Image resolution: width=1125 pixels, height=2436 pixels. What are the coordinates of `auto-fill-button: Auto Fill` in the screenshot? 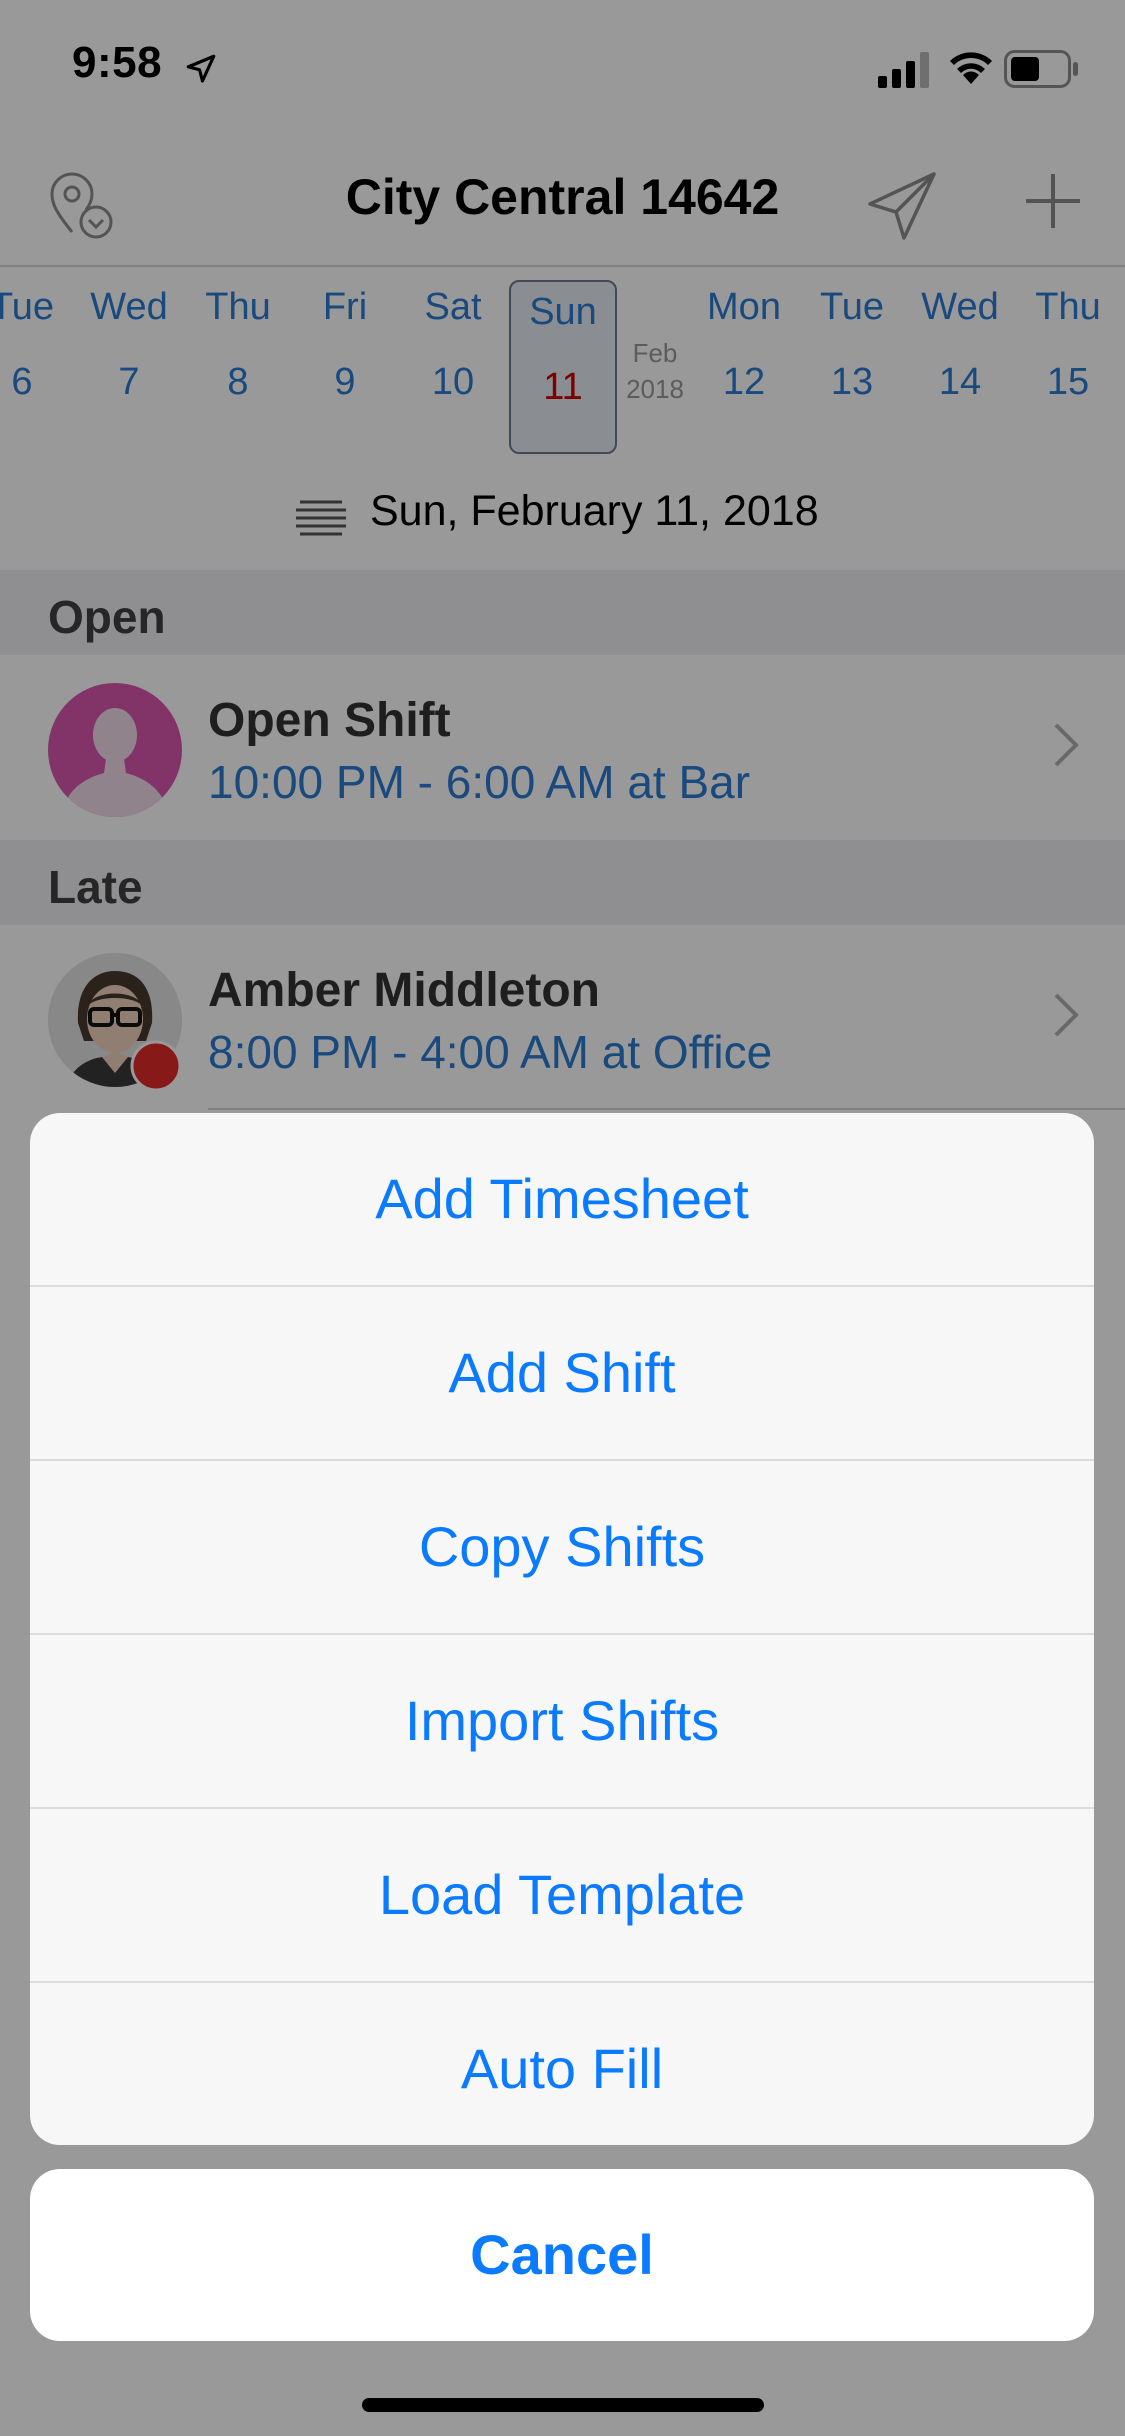 It's located at (562, 2064).